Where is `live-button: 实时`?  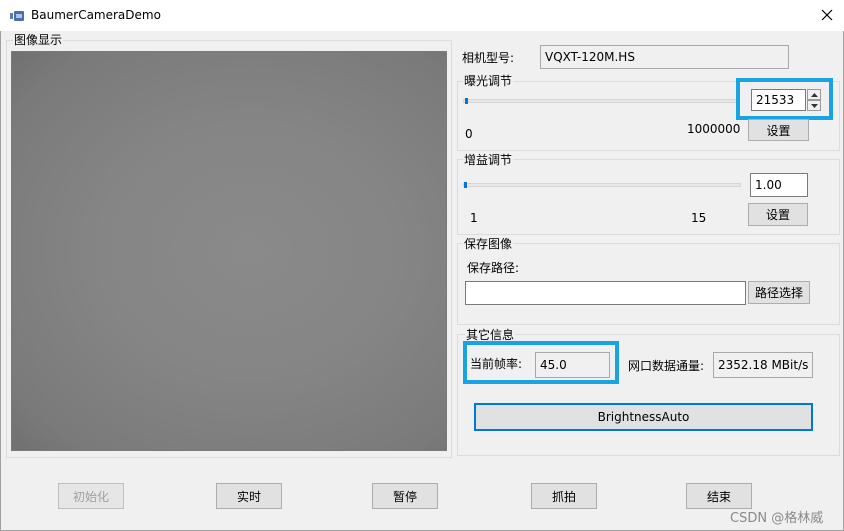
live-button: 实时 is located at coordinates (249, 496).